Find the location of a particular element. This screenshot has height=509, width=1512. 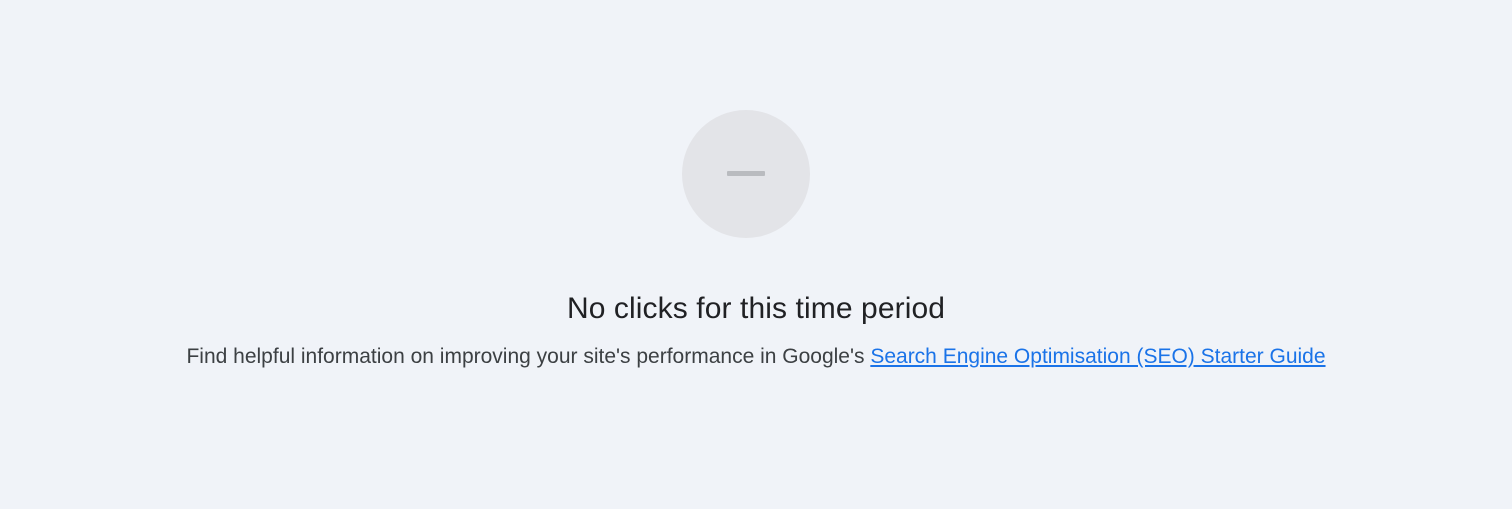

empty-state-title: No clicks for this time period is located at coordinates (756, 308).